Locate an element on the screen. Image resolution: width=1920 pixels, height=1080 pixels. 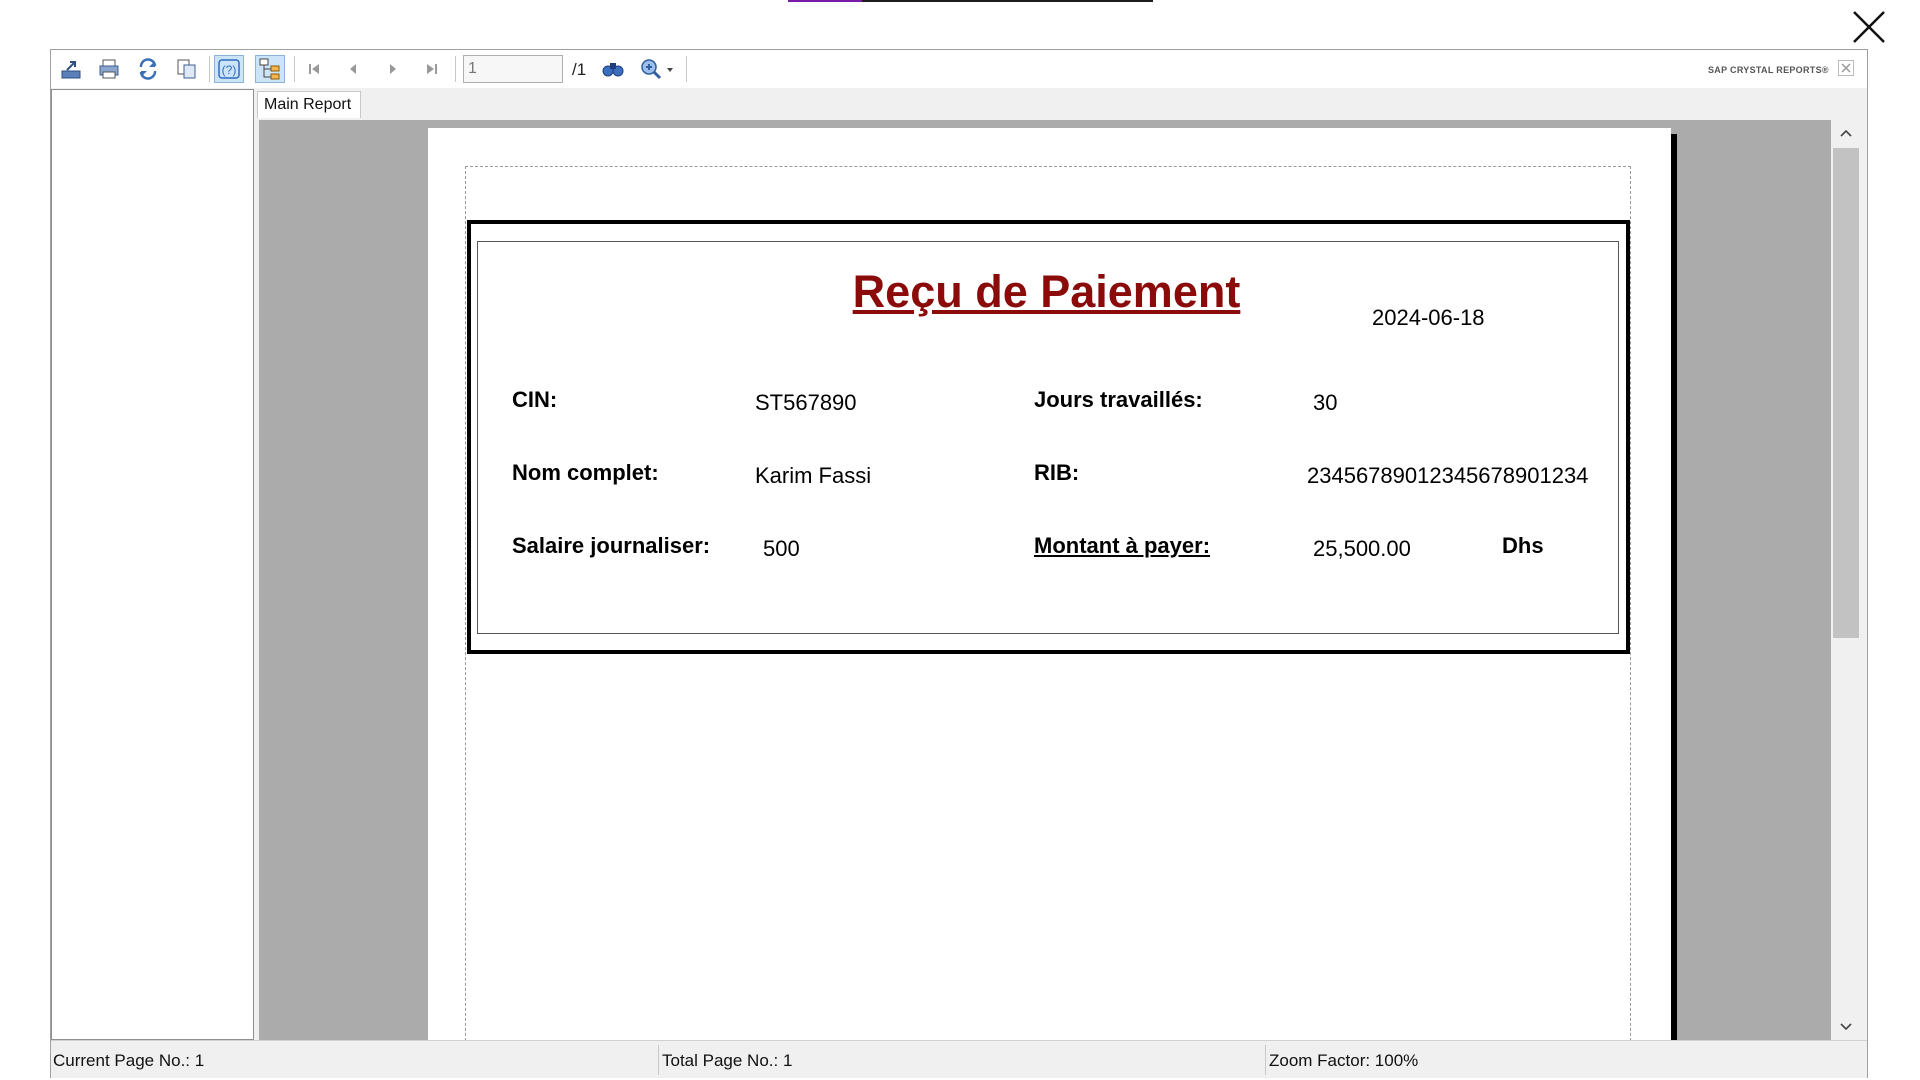
refresh-icon is located at coordinates (148, 69).